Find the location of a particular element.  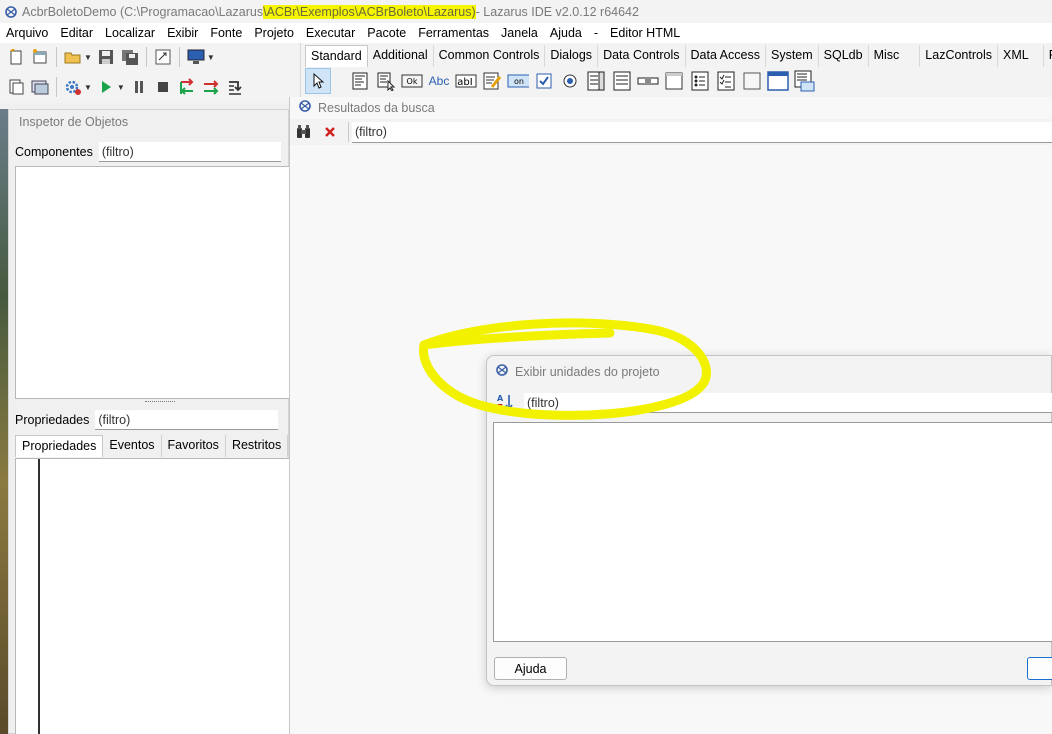

splitter-grip is located at coordinates (160, 402).